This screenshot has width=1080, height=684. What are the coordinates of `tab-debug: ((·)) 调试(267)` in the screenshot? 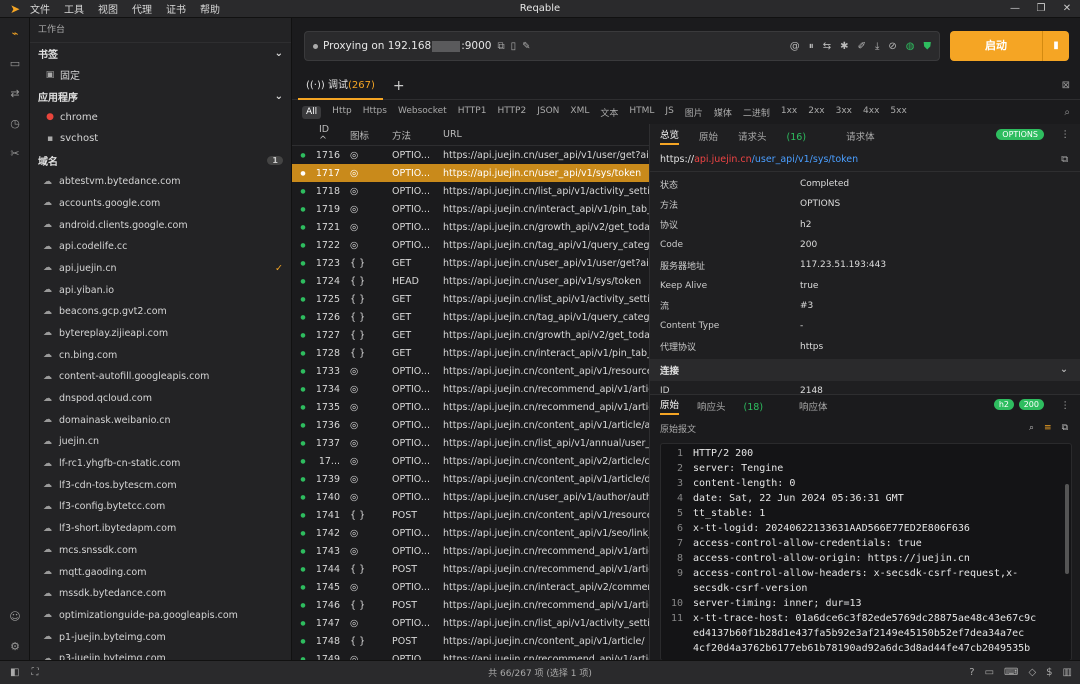 It's located at (340, 86).